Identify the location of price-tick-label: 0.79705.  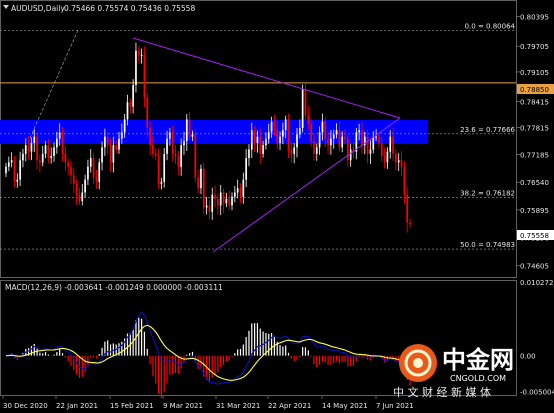
(534, 47).